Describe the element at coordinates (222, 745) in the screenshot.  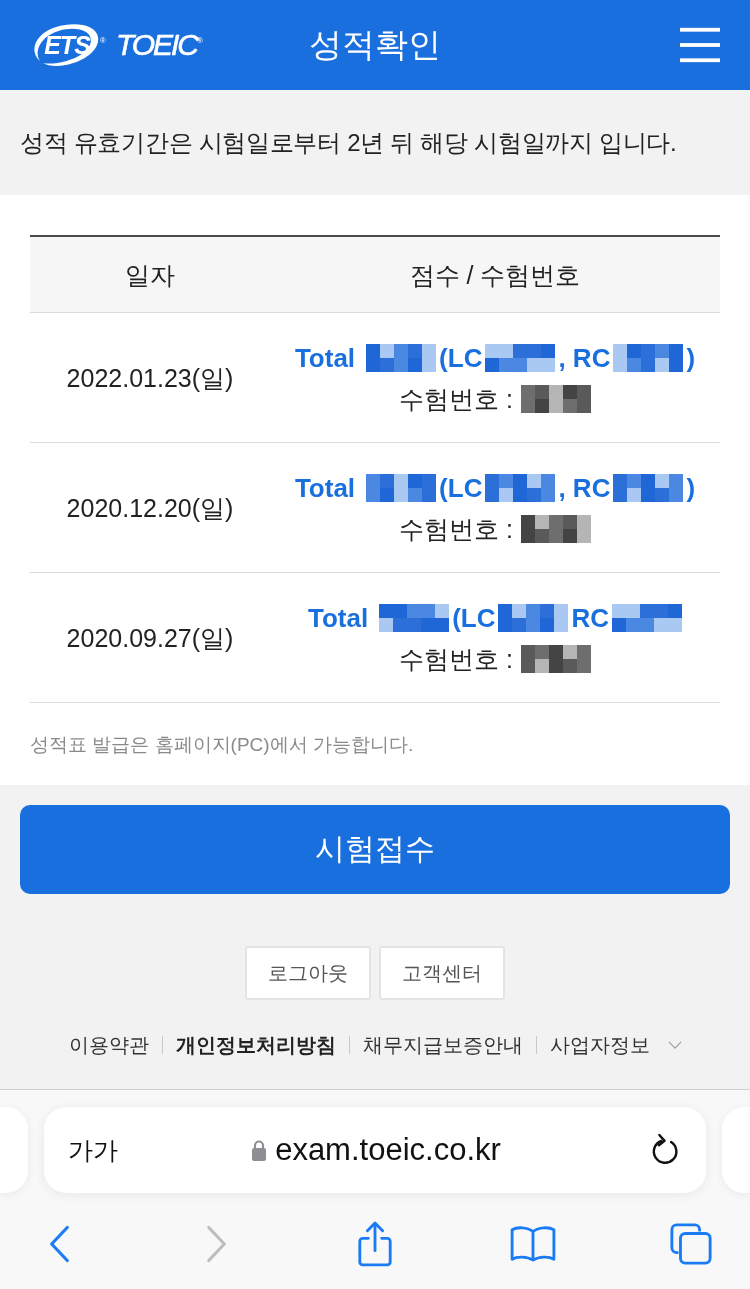
I see `issue-note: 성적표 발급은 홈페이지(PC)에서 가능합니다.` at that location.